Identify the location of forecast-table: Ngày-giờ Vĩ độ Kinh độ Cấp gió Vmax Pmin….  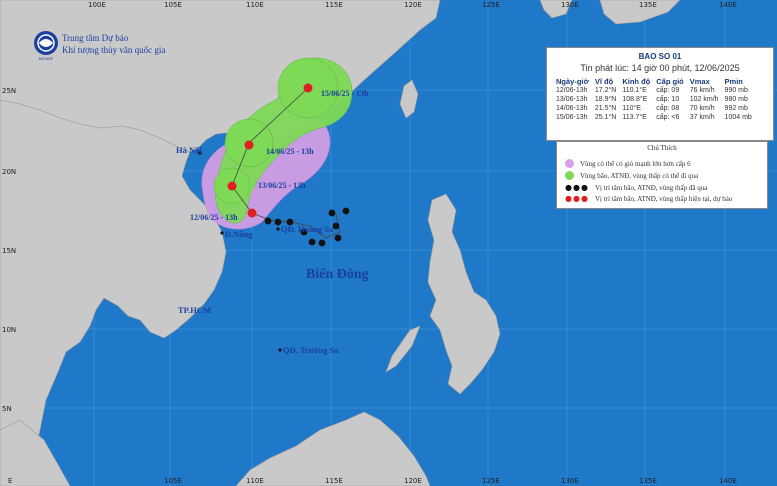
(654, 99).